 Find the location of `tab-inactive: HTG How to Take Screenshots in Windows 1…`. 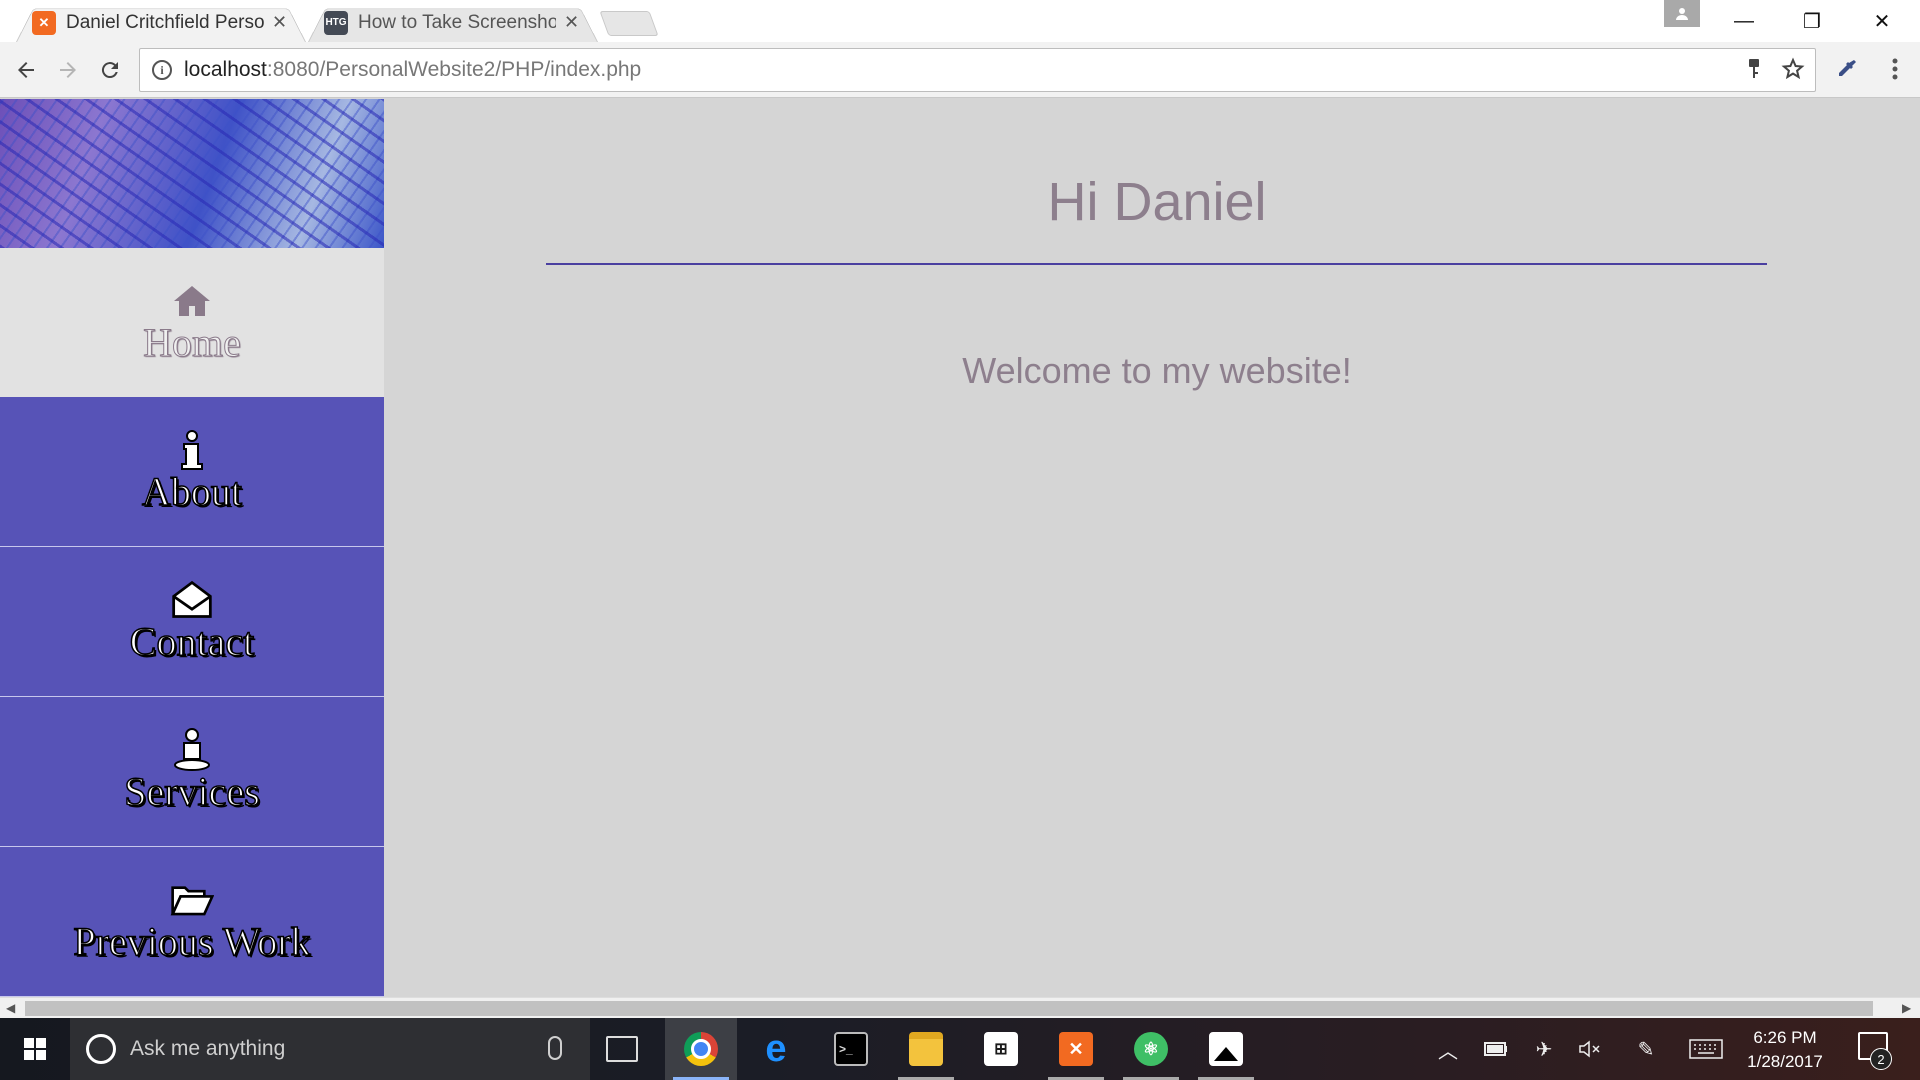

tab-inactive: HTG How to Take Screenshots in Windows 1… is located at coordinates (453, 22).